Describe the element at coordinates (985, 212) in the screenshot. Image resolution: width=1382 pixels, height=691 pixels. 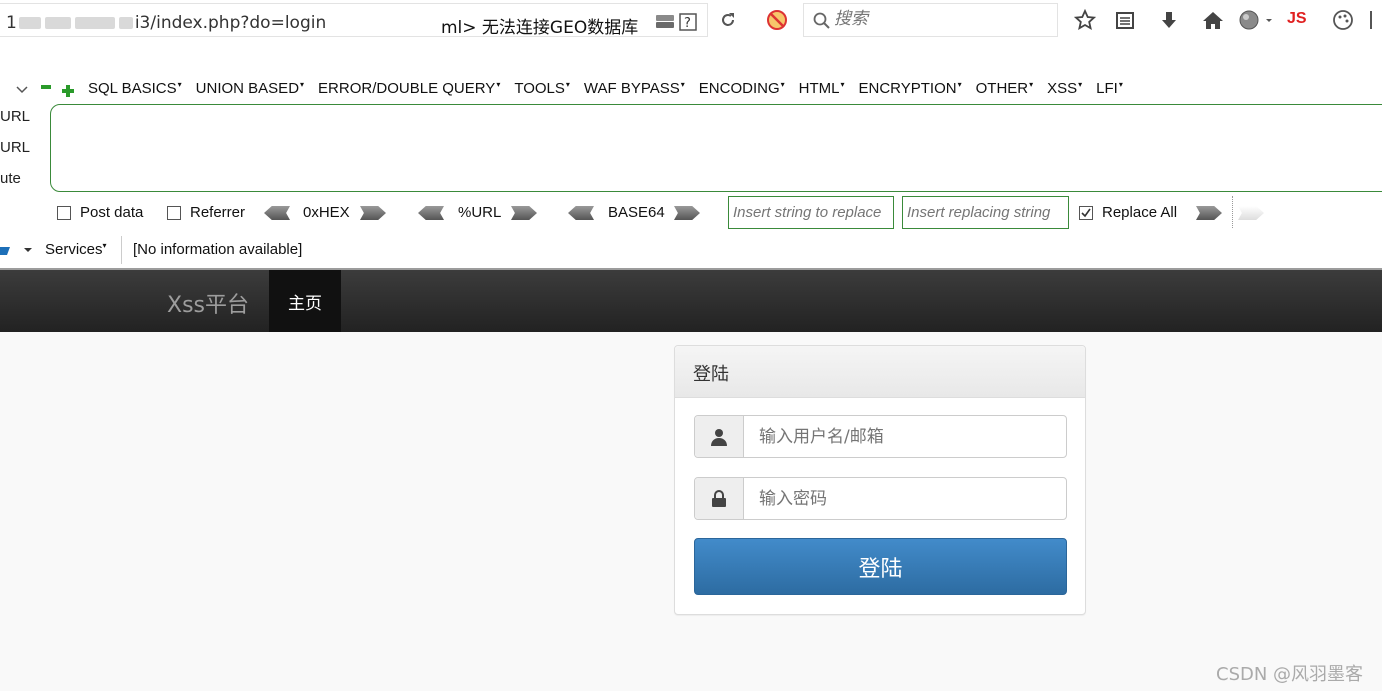
I see `replace-with-input` at that location.